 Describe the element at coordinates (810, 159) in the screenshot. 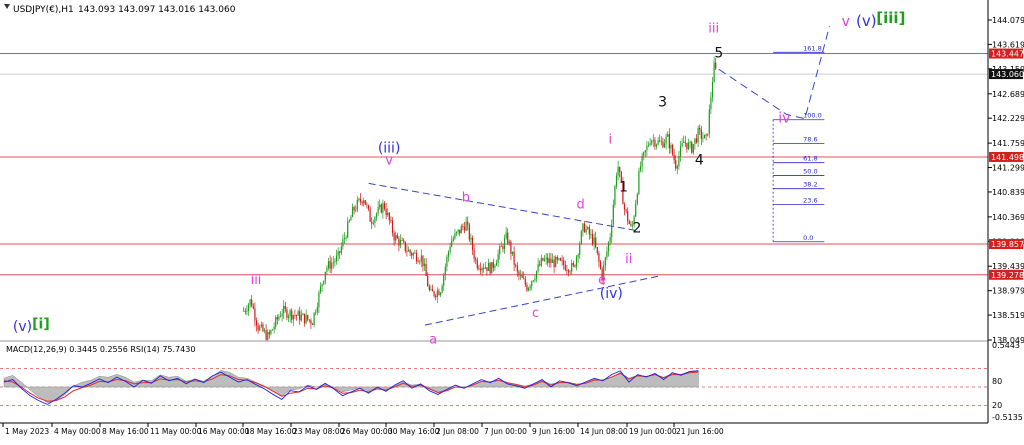

I see `fib-level-label: 61.8` at that location.